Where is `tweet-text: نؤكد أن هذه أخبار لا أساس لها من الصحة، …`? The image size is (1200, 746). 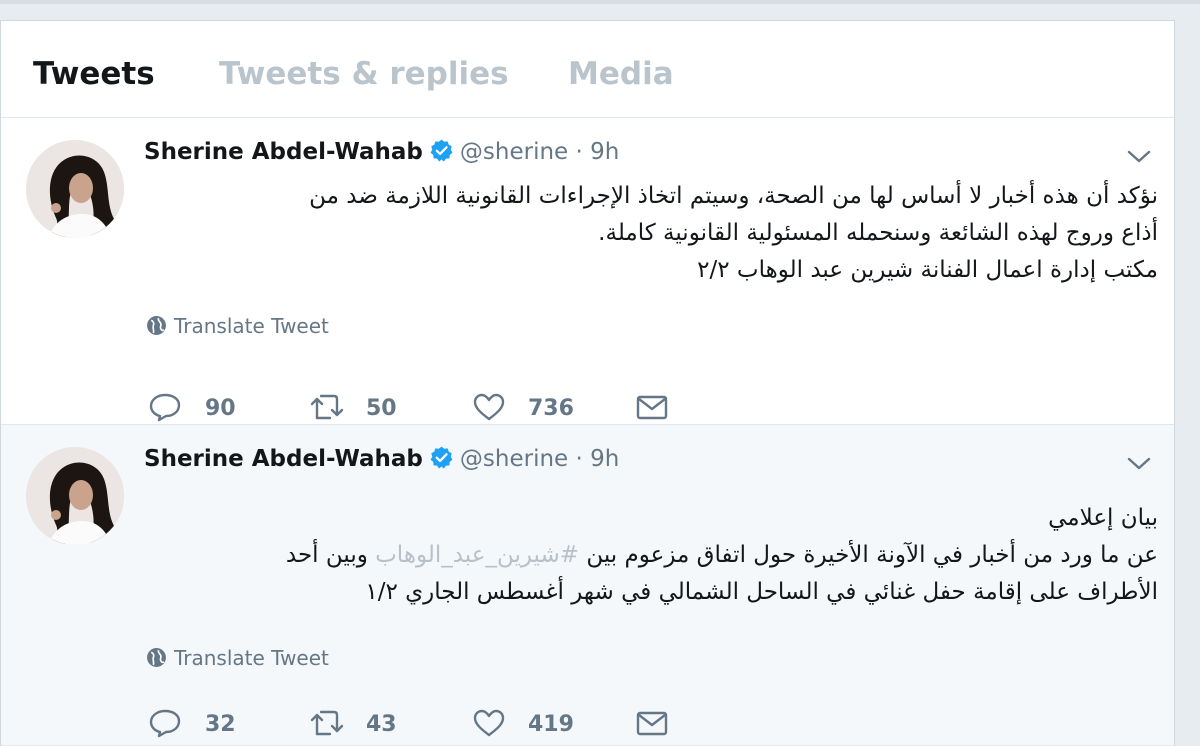 tweet-text: نؤكد أن هذه أخبار لا أساس لها من الصحة، … is located at coordinates (653, 233).